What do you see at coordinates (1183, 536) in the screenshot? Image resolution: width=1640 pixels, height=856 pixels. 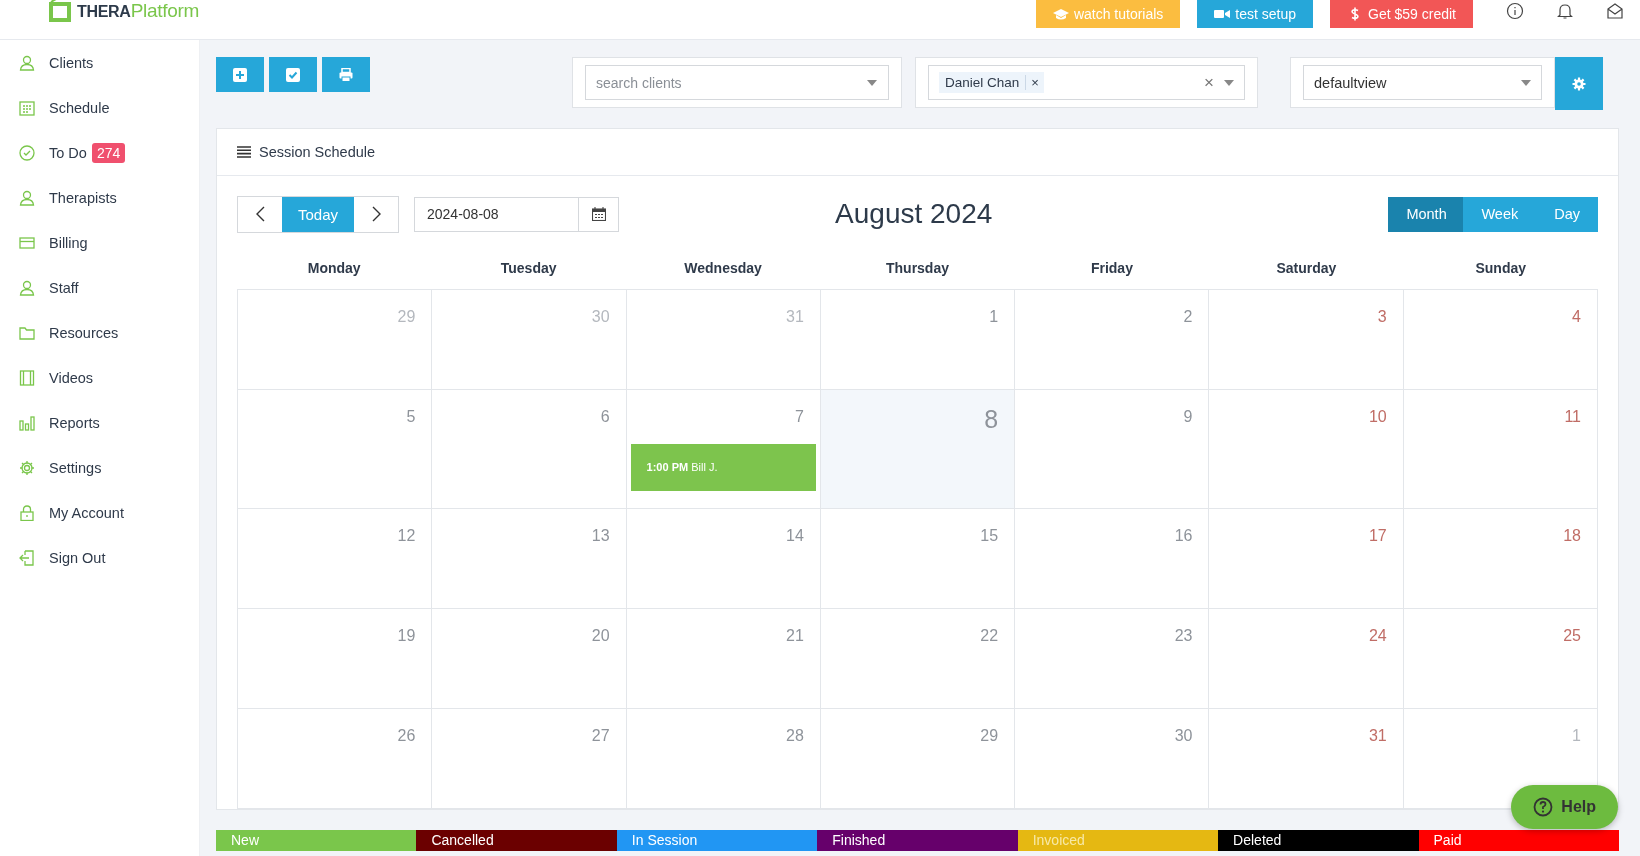 I see `day-number: 16` at bounding box center [1183, 536].